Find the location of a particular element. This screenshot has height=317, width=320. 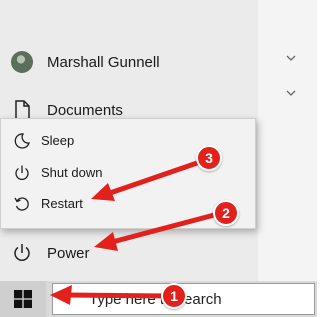

windows-logo-icon is located at coordinates (23, 299).